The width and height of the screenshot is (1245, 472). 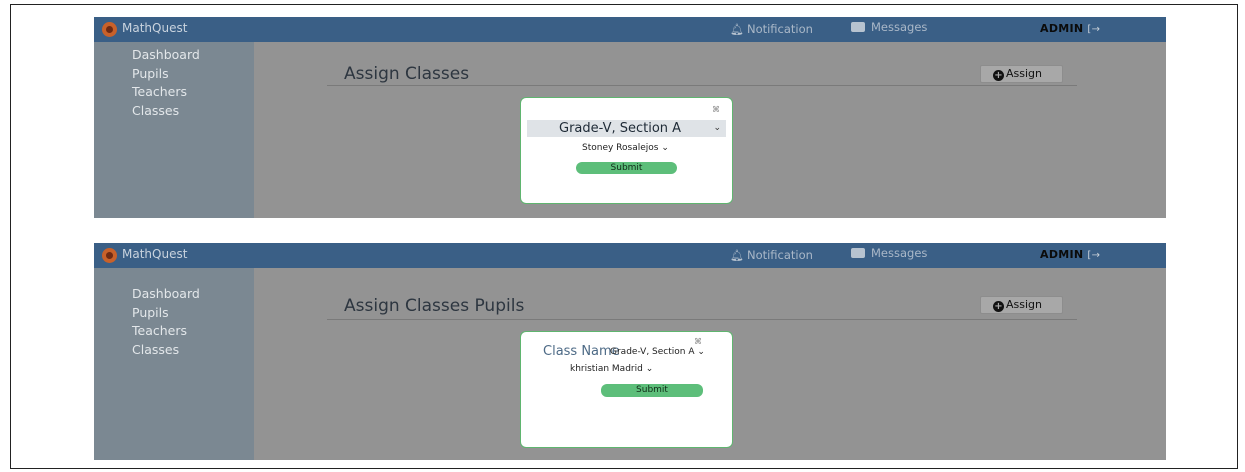 I want to click on page-title: Assign Classes, so click(x=407, y=74).